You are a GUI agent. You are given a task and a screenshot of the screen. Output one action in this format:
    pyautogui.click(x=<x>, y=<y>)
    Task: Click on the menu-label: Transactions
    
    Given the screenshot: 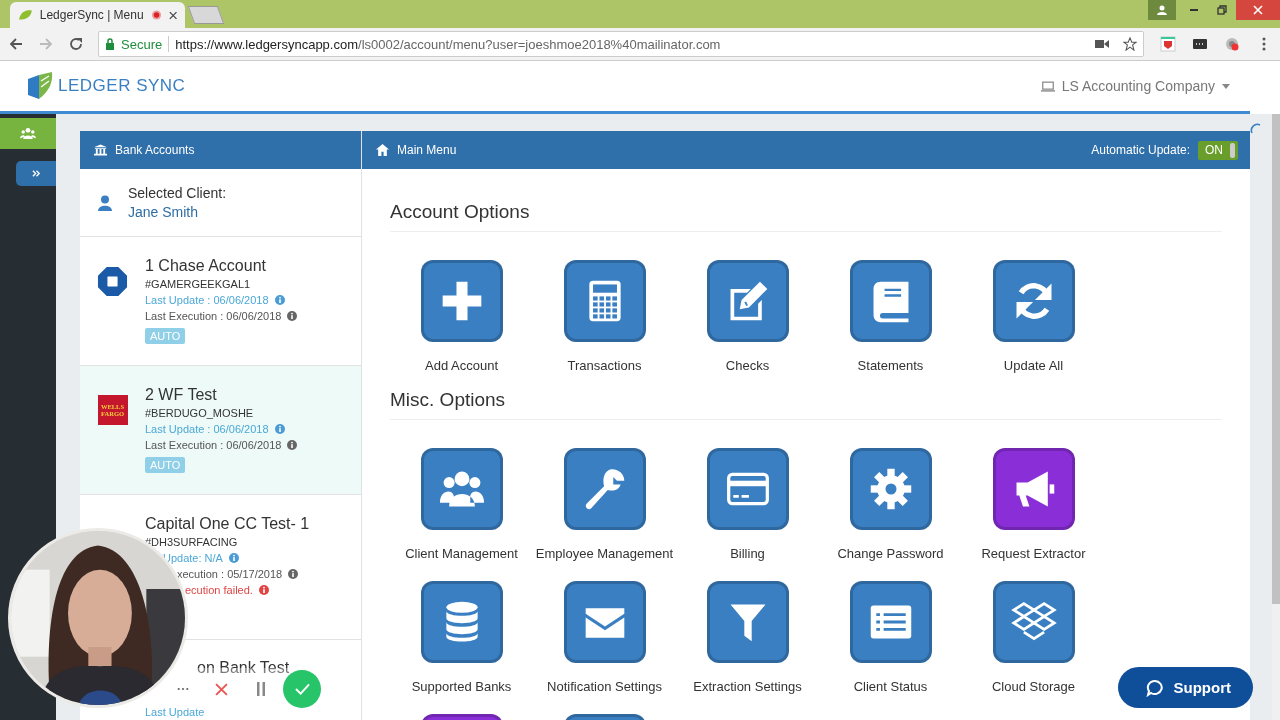 What is the action you would take?
    pyautogui.click(x=604, y=365)
    